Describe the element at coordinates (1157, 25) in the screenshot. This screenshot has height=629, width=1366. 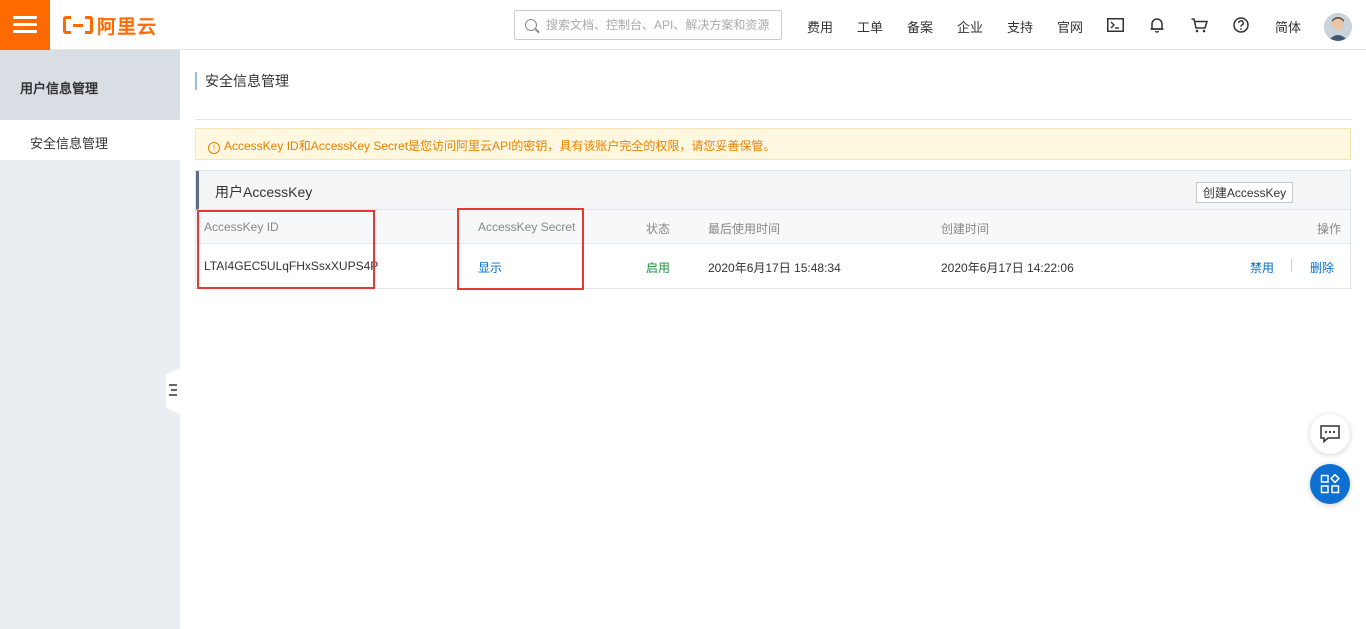
I see `bell-icon` at that location.